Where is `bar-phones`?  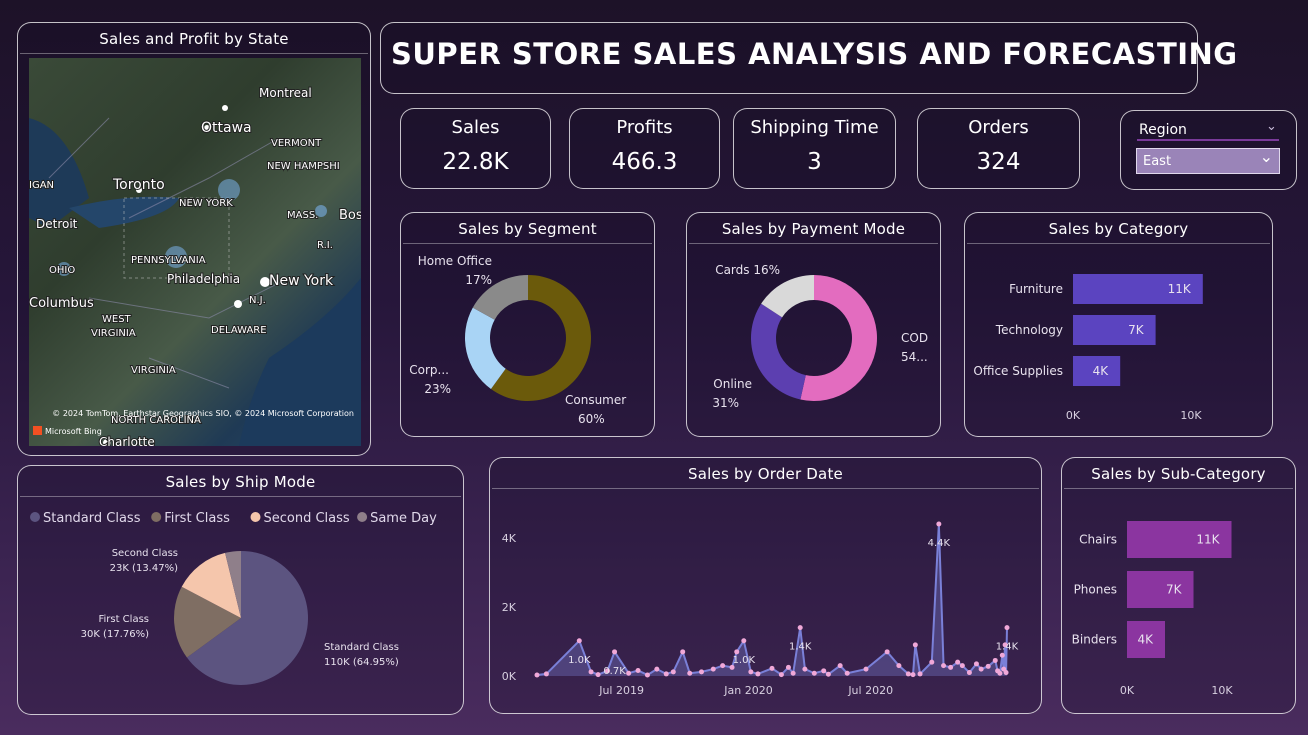
bar-phones is located at coordinates (1160, 589).